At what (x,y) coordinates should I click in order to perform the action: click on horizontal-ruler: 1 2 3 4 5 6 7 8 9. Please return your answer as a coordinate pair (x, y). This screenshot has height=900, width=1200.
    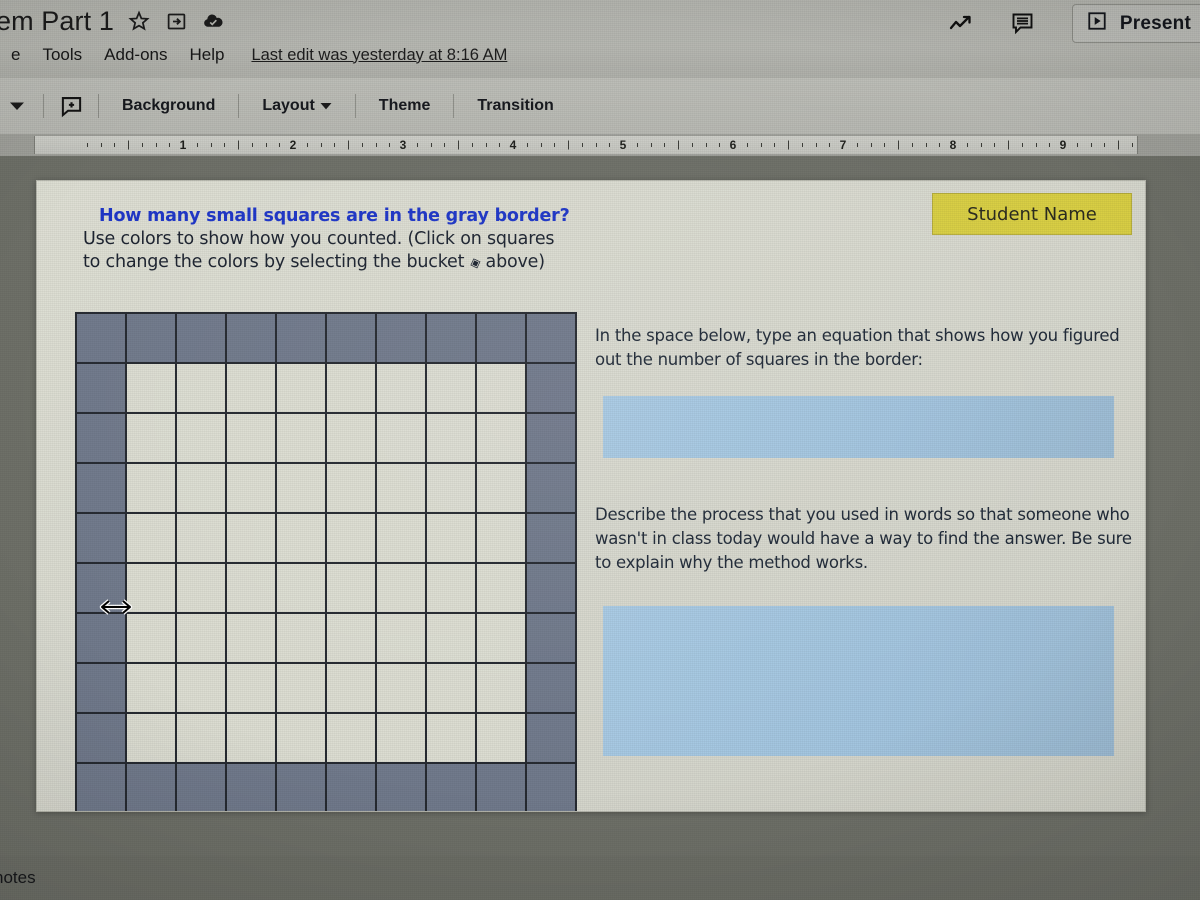
    Looking at the image, I should click on (600, 145).